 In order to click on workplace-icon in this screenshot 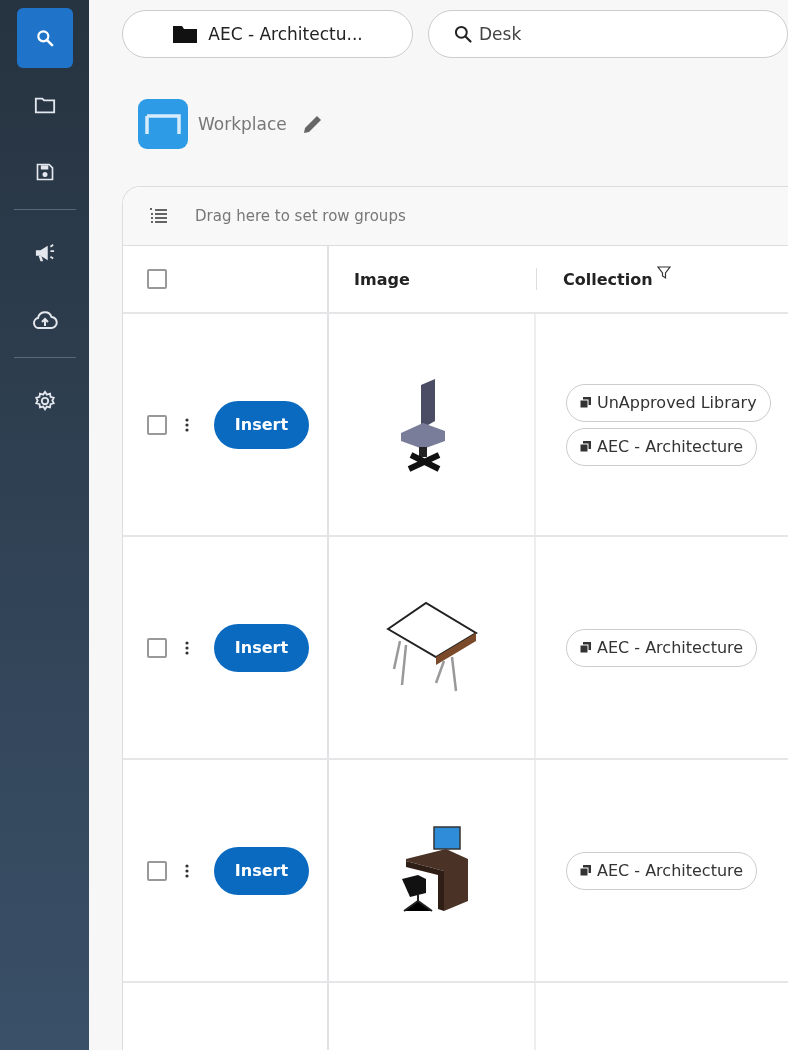, I will do `click(163, 124)`.